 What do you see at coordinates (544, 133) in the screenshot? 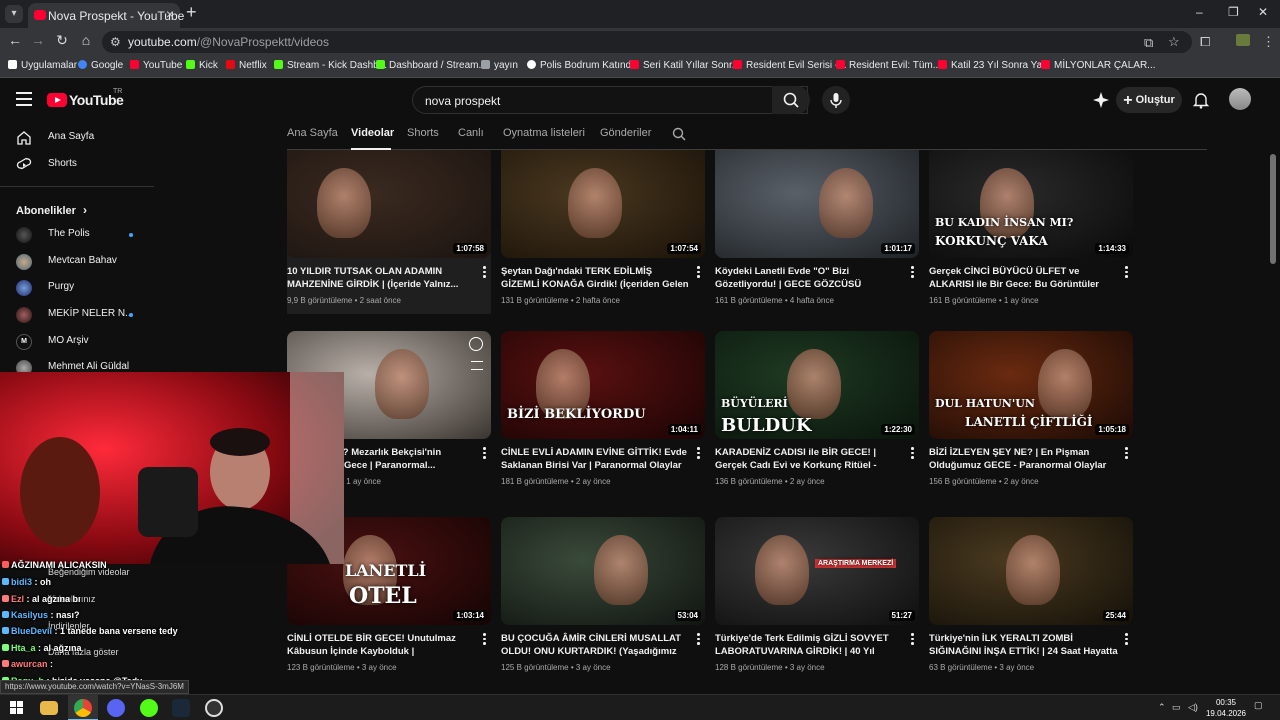
I see `tab-playlists: Oynatma listeleri` at bounding box center [544, 133].